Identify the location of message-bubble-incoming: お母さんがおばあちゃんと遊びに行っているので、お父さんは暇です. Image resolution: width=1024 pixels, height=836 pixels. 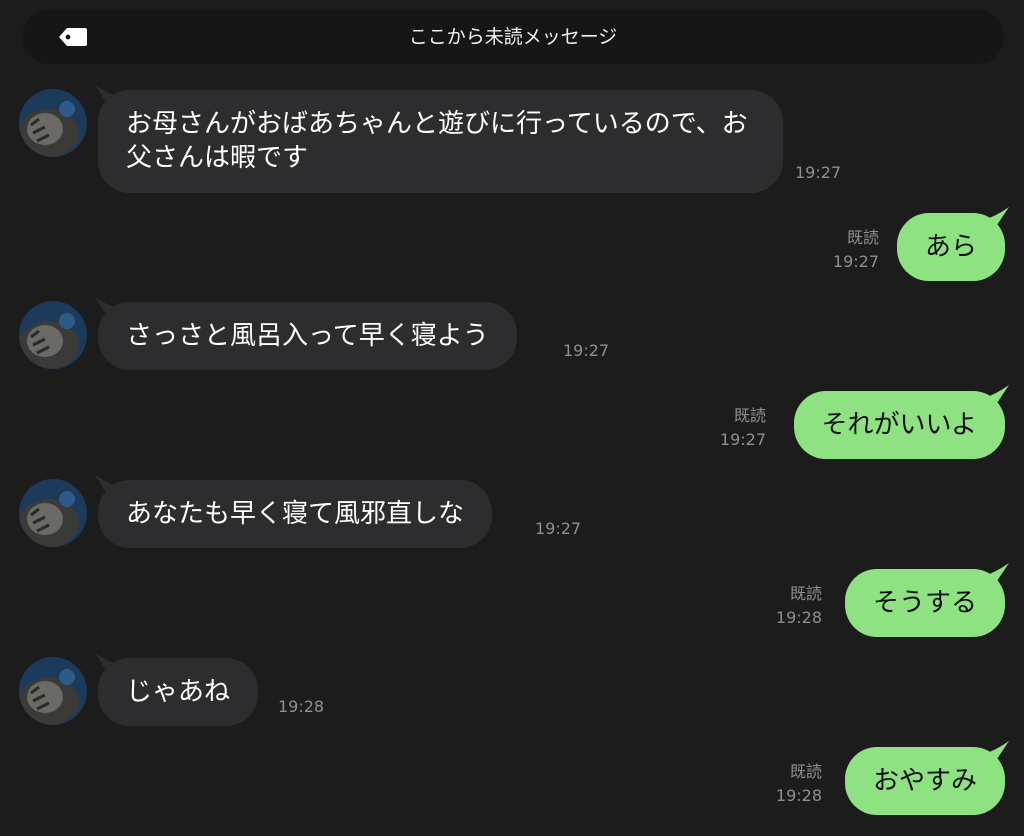
(438, 138).